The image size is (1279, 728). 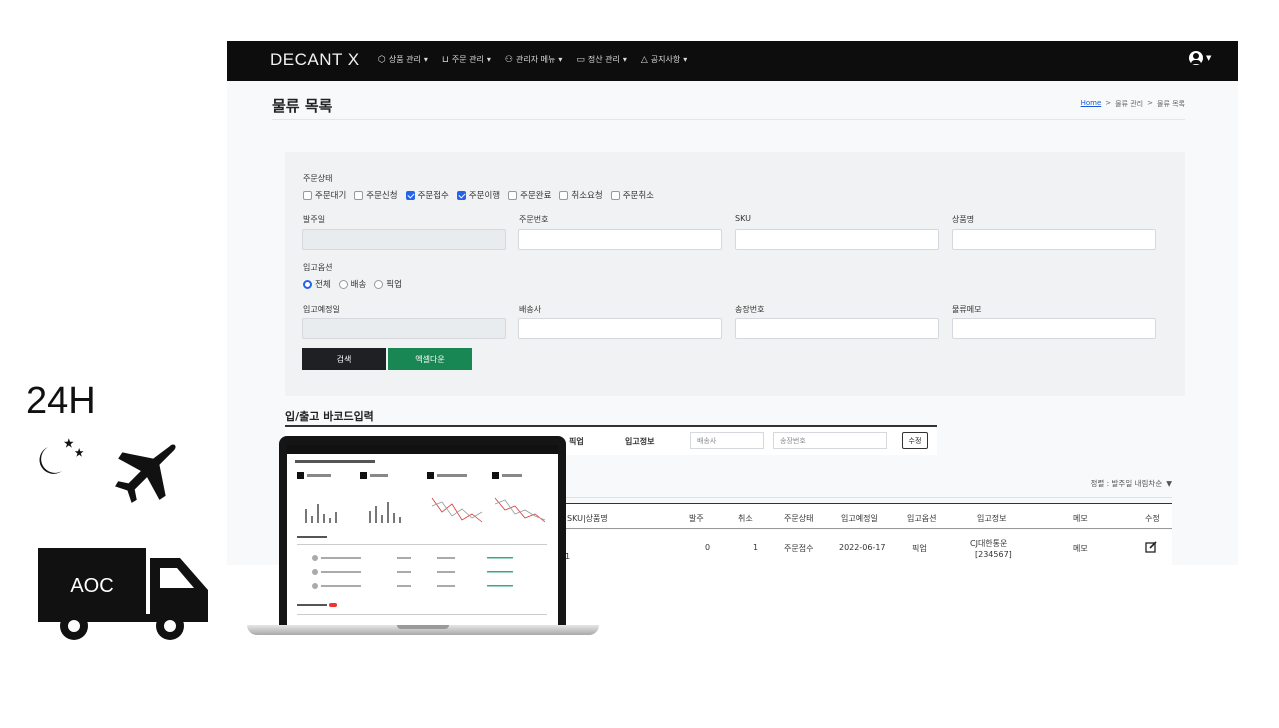 I want to click on checkbox-label: 주문이행, so click(x=484, y=196).